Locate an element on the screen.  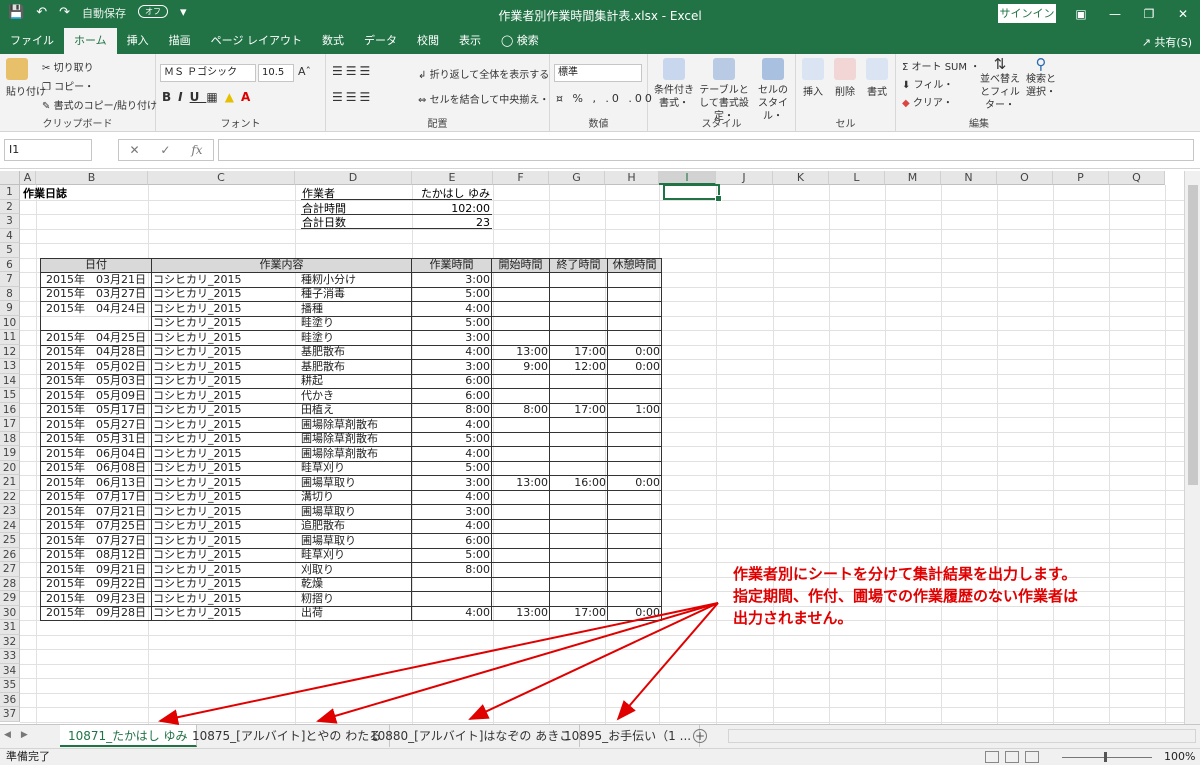
column-header-q: Q is located at coordinates (1137, 178).